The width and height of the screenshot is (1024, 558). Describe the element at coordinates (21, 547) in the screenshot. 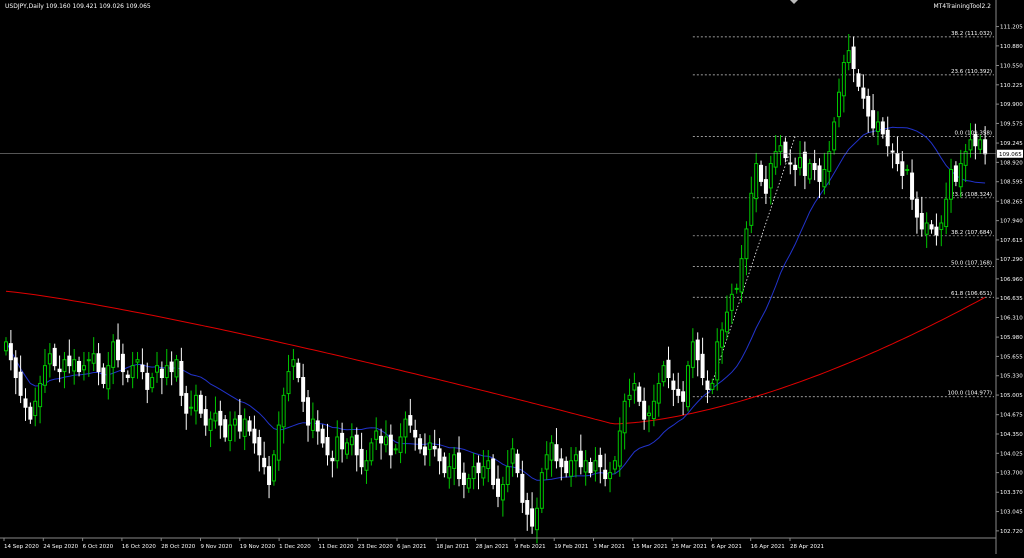

I see `x-tick-label: 14 Sep 2020` at that location.